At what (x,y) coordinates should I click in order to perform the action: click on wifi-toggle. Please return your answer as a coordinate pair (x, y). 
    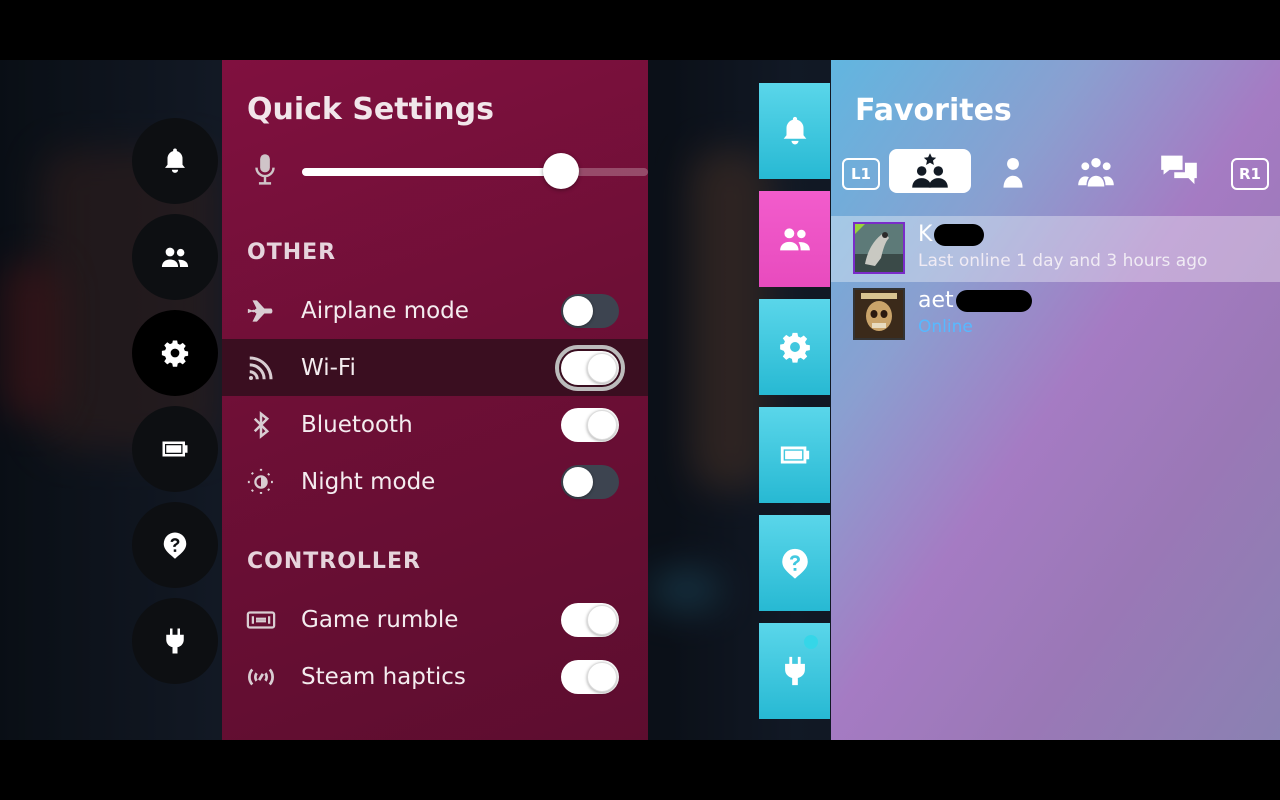
    Looking at the image, I should click on (590, 367).